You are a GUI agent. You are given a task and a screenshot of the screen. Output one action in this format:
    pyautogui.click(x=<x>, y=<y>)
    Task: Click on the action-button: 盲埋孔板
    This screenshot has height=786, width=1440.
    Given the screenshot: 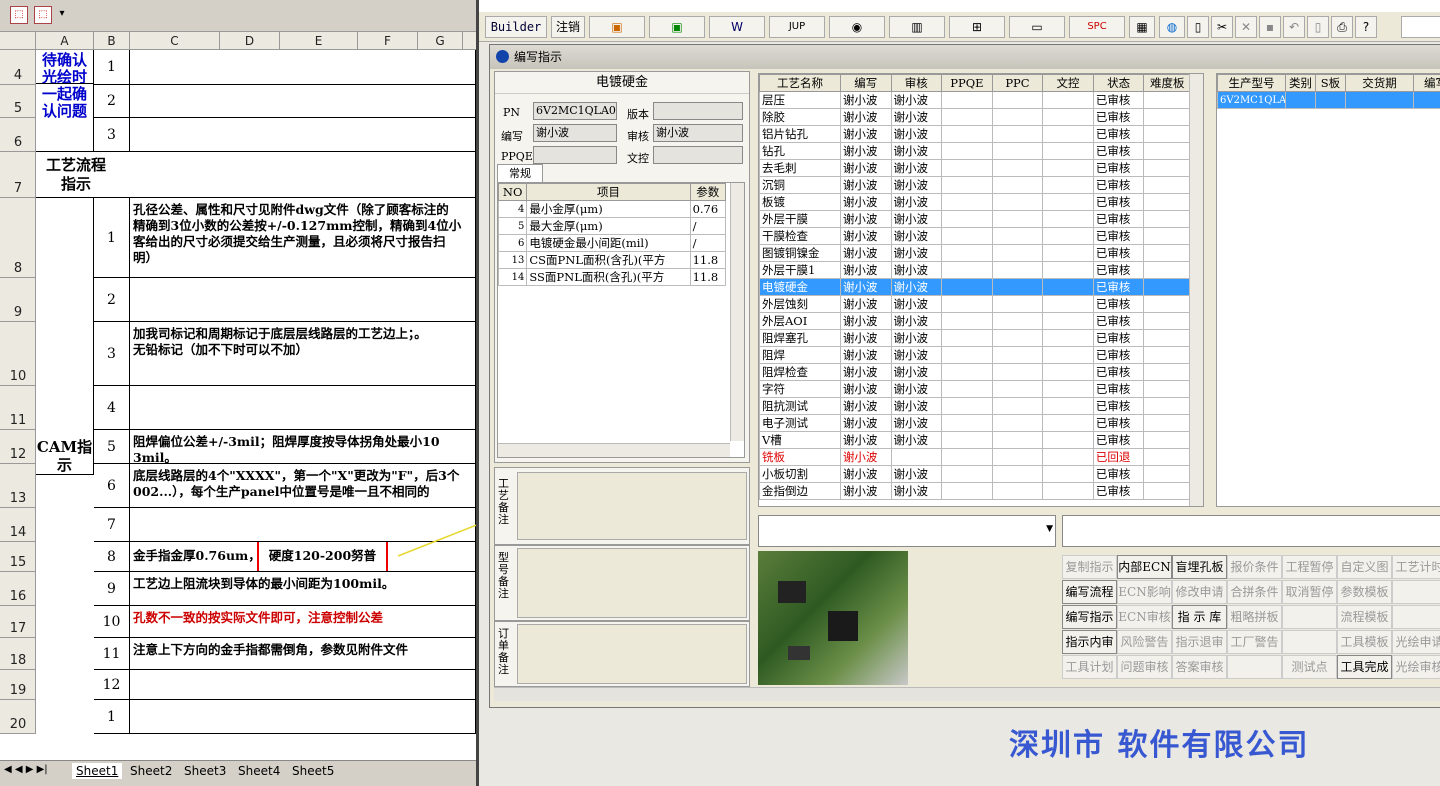 What is the action you would take?
    pyautogui.click(x=1199, y=567)
    